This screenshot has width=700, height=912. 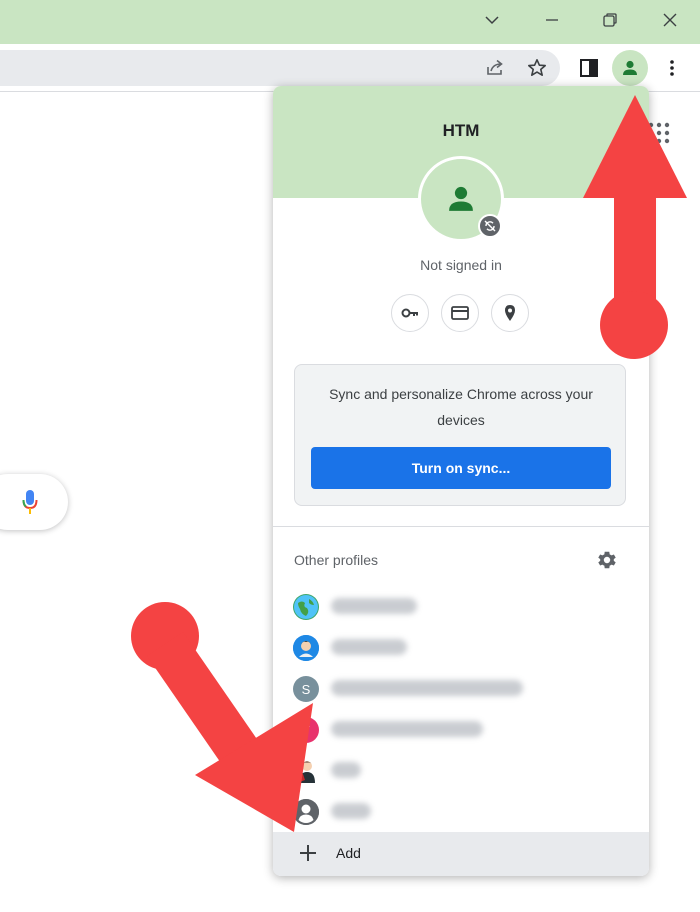 I want to click on minimize-button, so click(x=552, y=20).